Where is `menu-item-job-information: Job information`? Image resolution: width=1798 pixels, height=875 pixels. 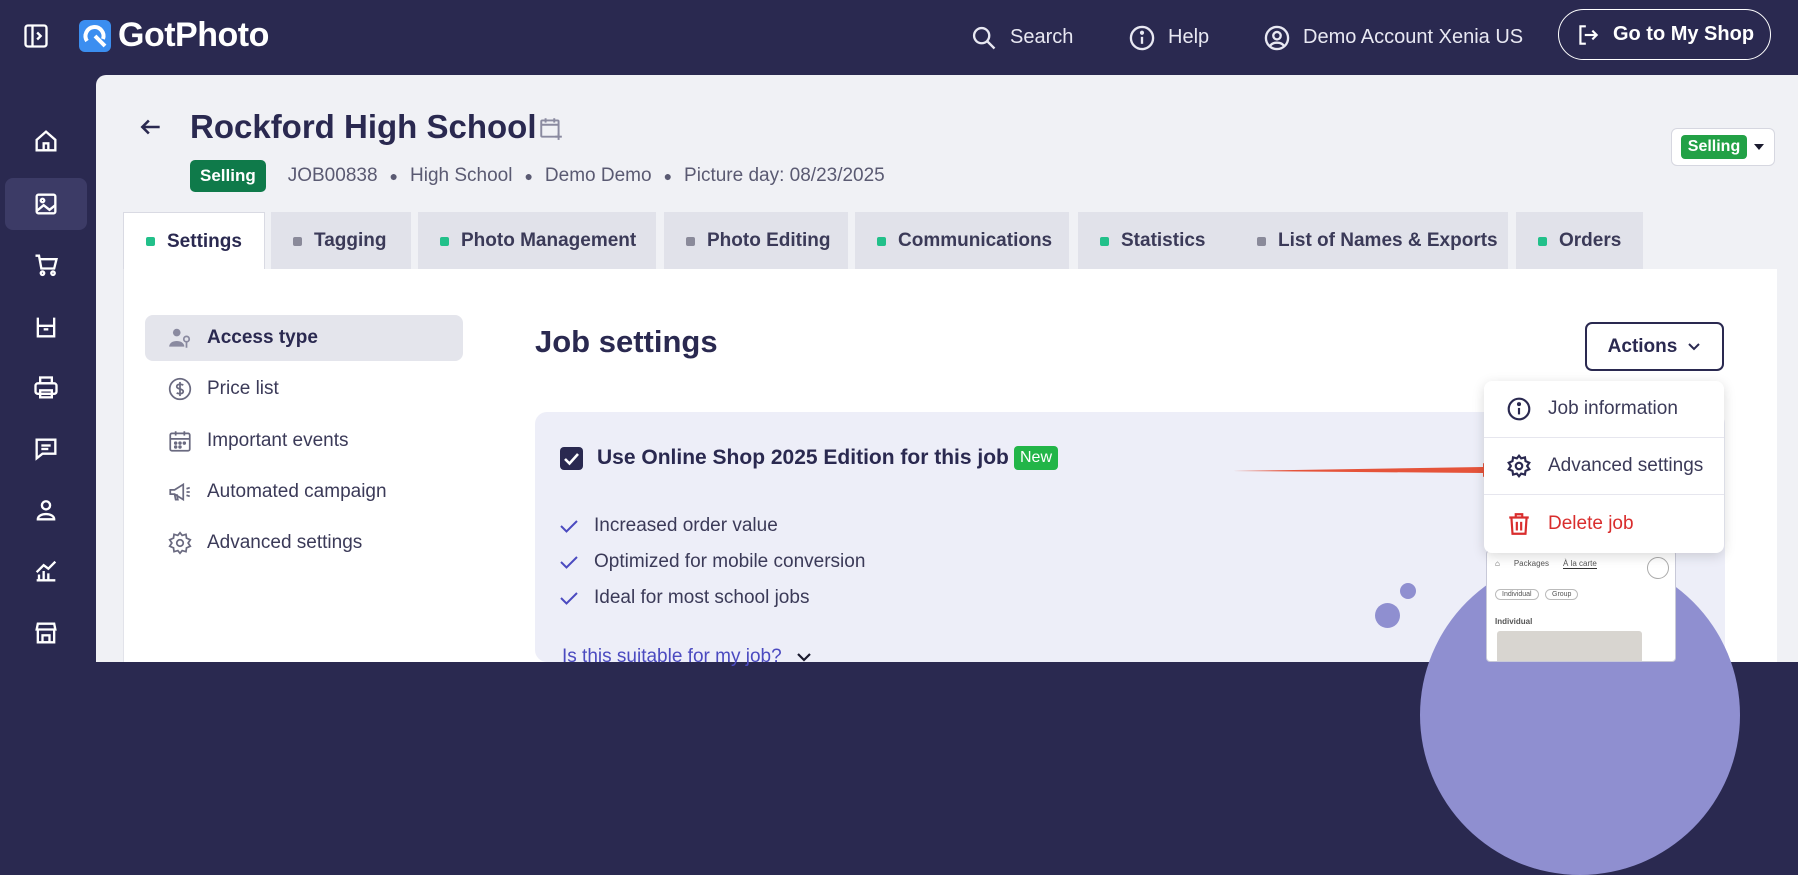 menu-item-job-information: Job information is located at coordinates (1604, 409).